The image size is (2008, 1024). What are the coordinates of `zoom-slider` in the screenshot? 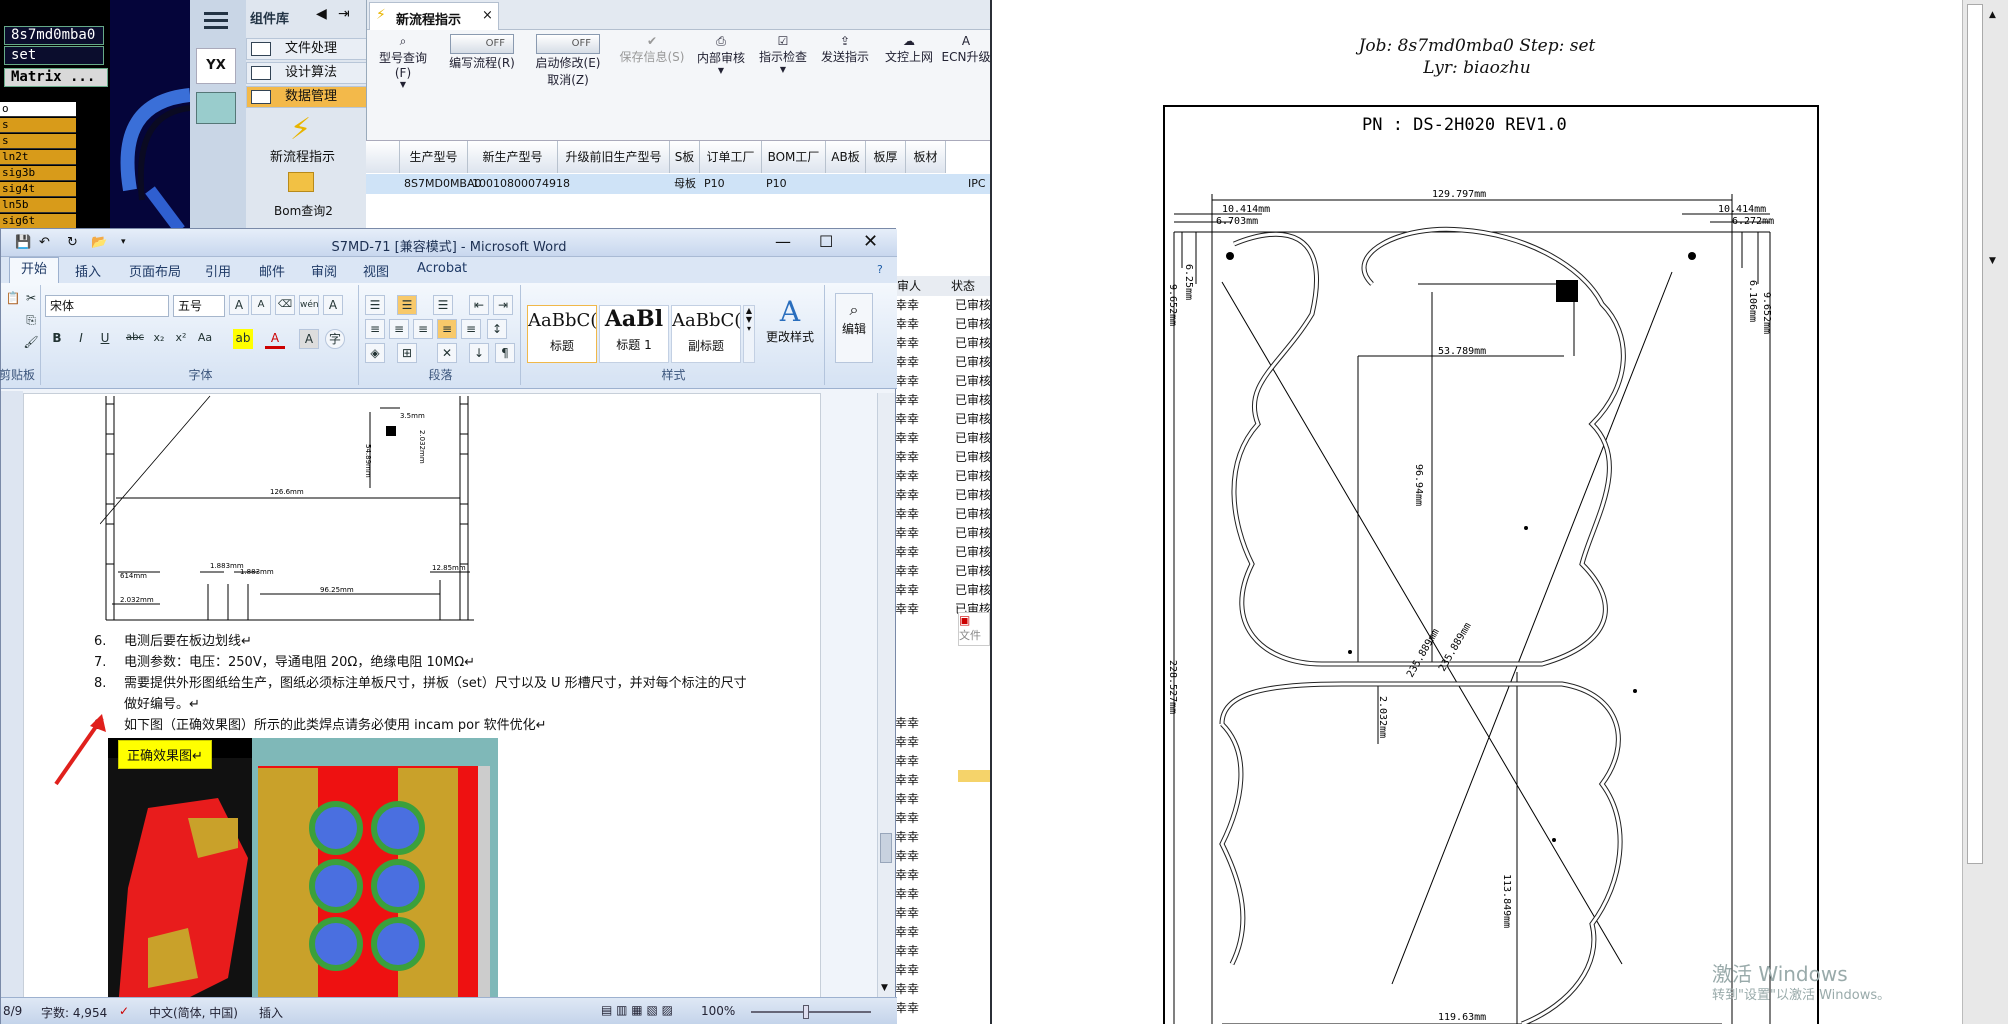 It's located at (811, 1012).